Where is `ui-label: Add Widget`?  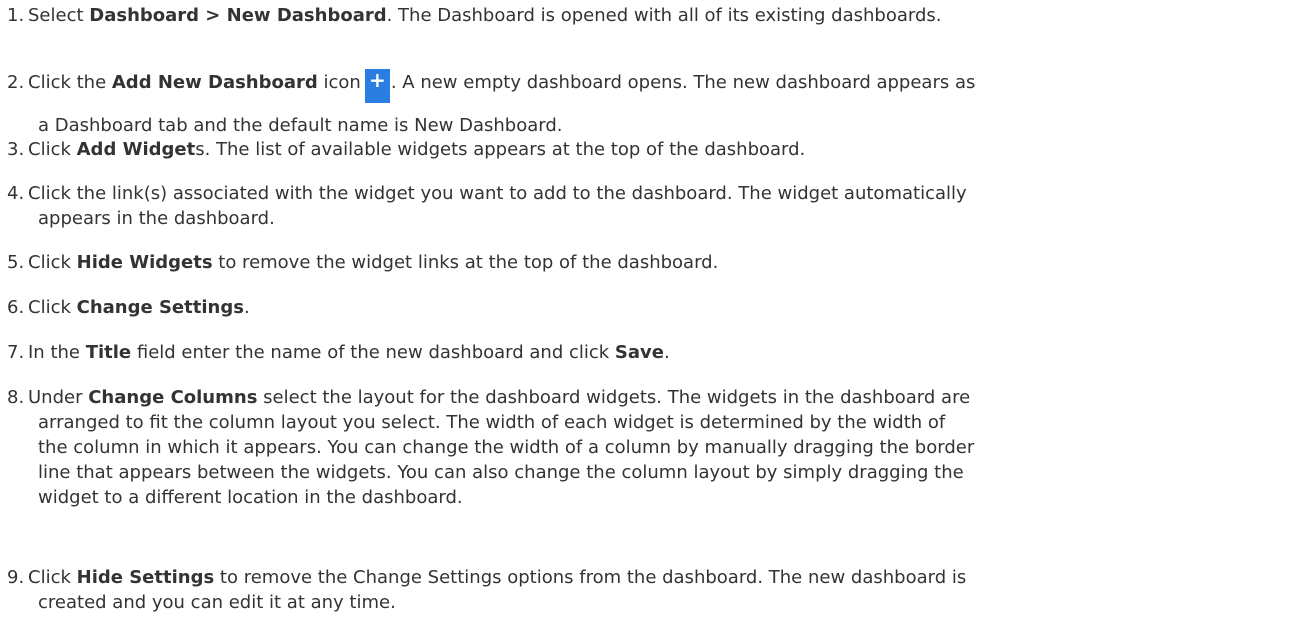 ui-label: Add Widget is located at coordinates (136, 149).